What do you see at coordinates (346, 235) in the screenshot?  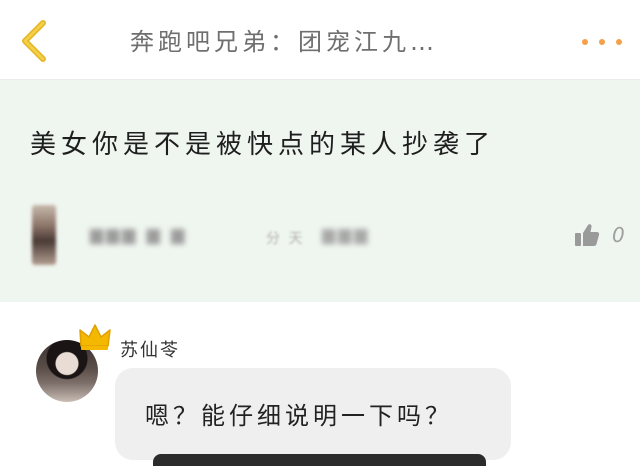 I see `comment-meta: ▆▆▆` at bounding box center [346, 235].